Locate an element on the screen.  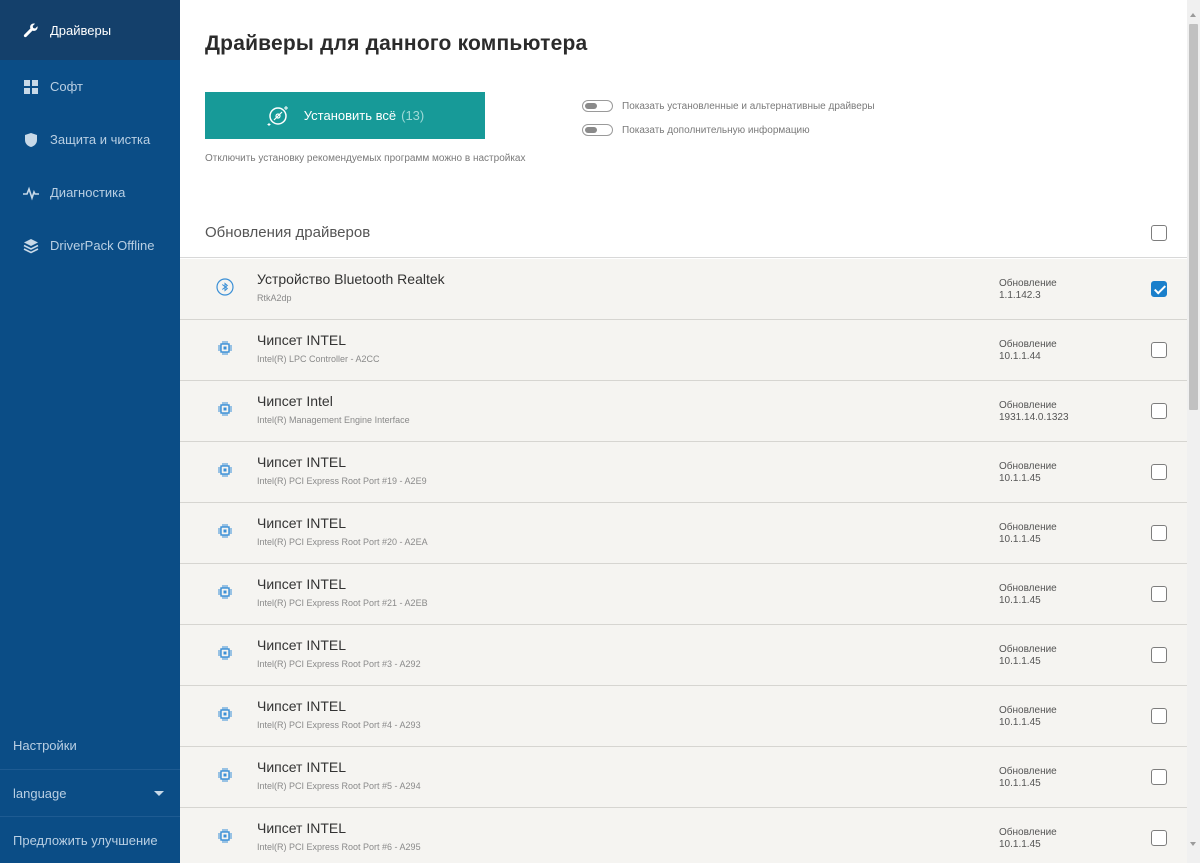
scrollbar is located at coordinates (1193, 431).